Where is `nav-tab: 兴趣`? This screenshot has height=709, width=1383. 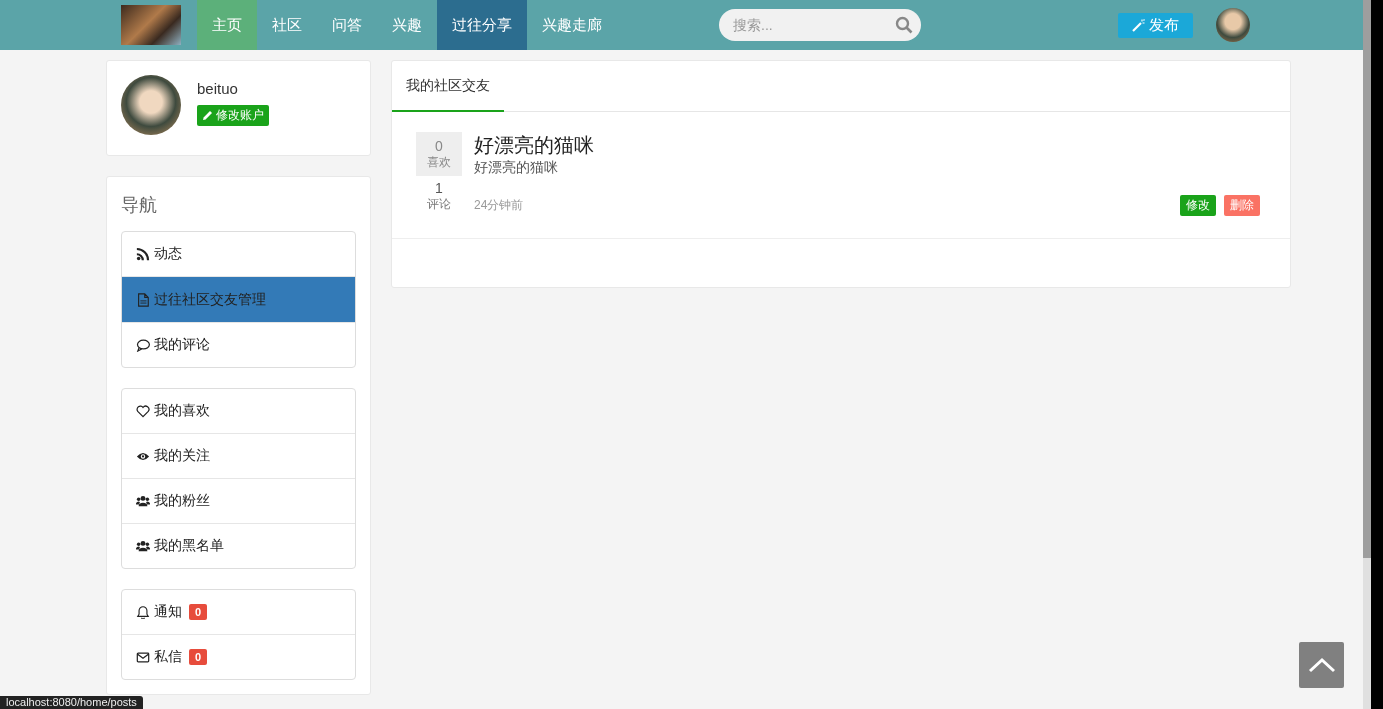
nav-tab: 兴趣 is located at coordinates (407, 25).